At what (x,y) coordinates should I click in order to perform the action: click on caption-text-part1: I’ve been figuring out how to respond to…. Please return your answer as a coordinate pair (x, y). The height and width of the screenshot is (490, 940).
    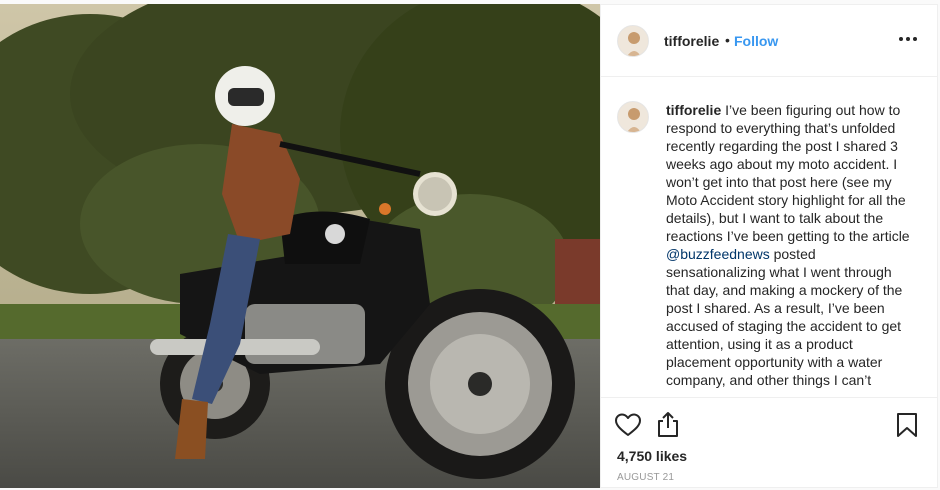
    Looking at the image, I should click on (788, 173).